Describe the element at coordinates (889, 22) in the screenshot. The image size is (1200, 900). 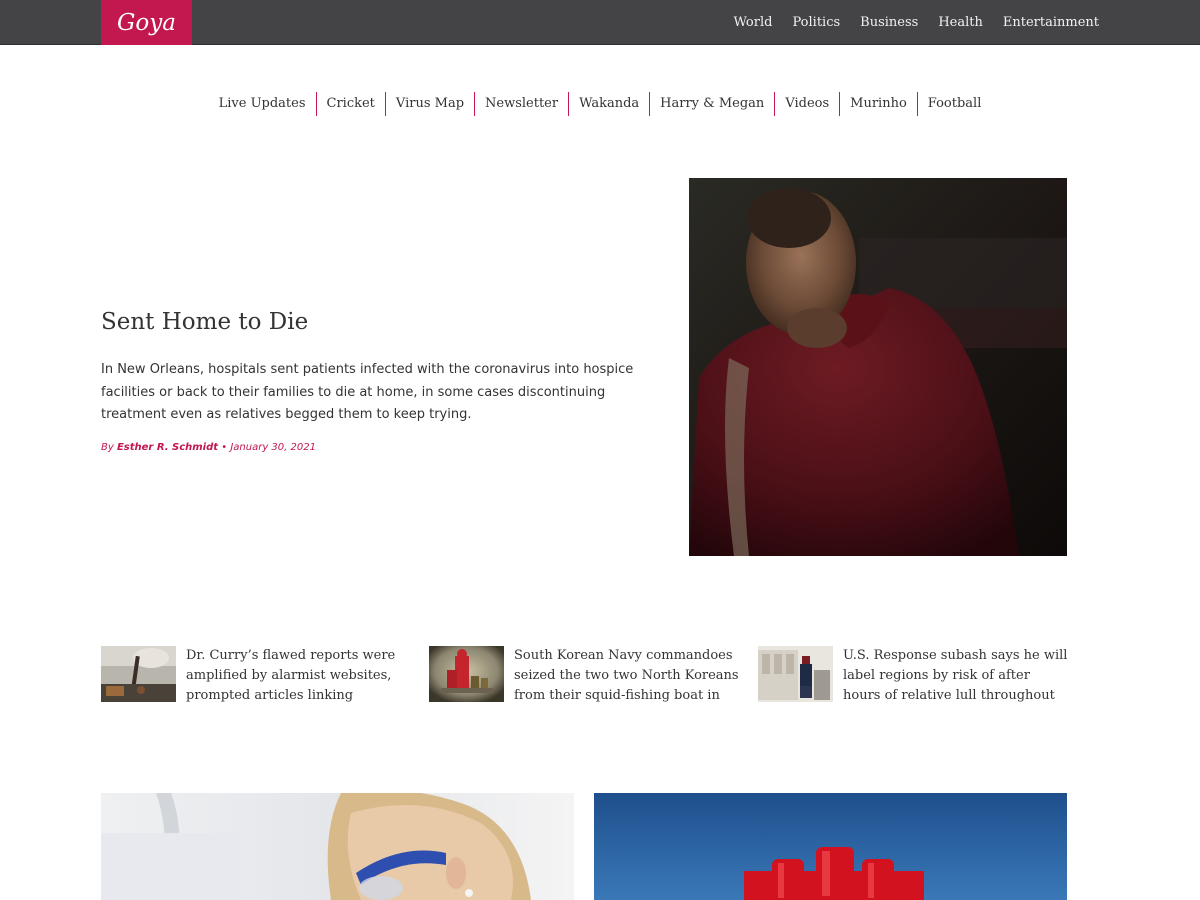
I see `nav-business-link: Business` at that location.